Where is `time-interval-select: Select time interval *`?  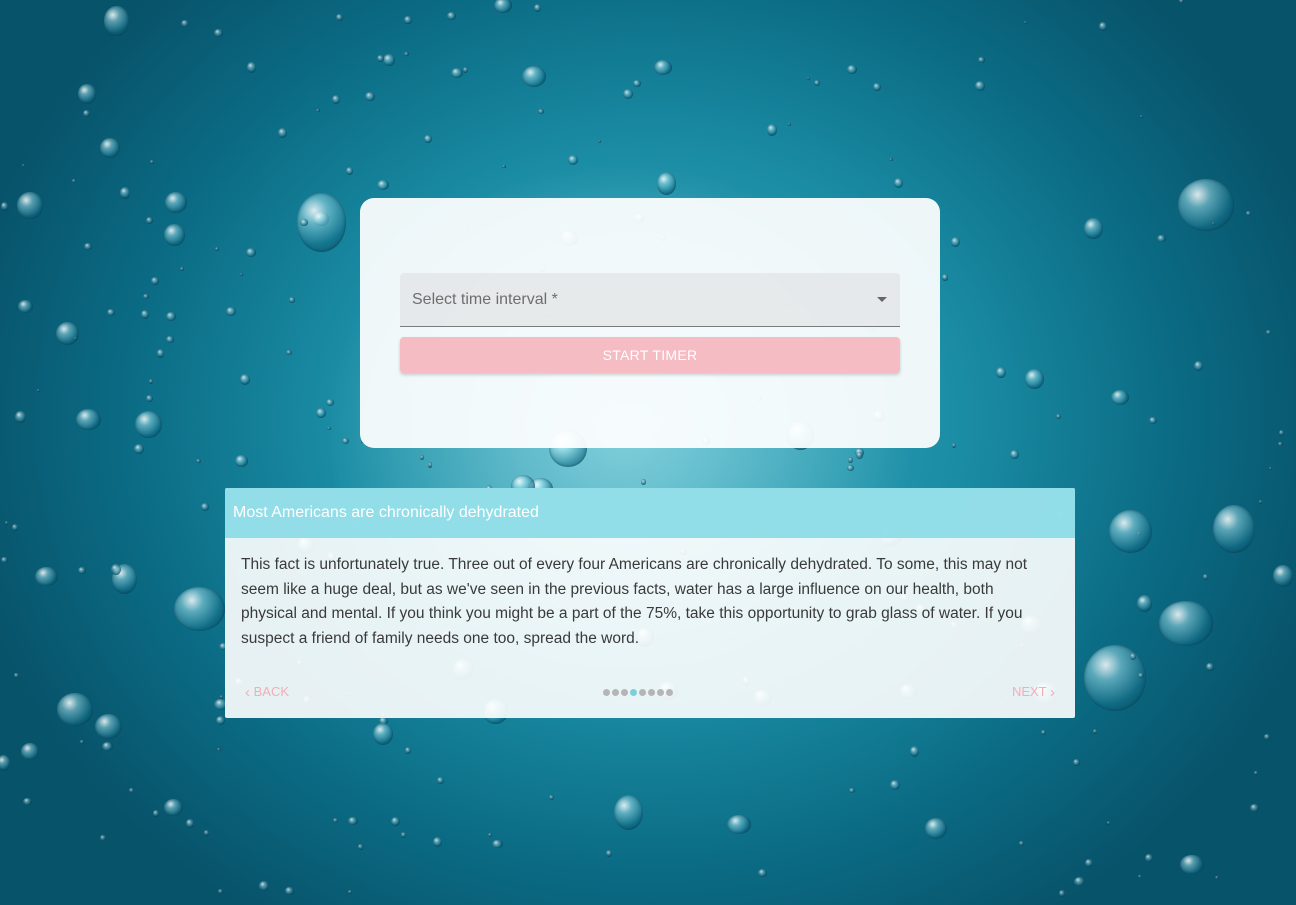
time-interval-select: Select time interval * is located at coordinates (650, 300).